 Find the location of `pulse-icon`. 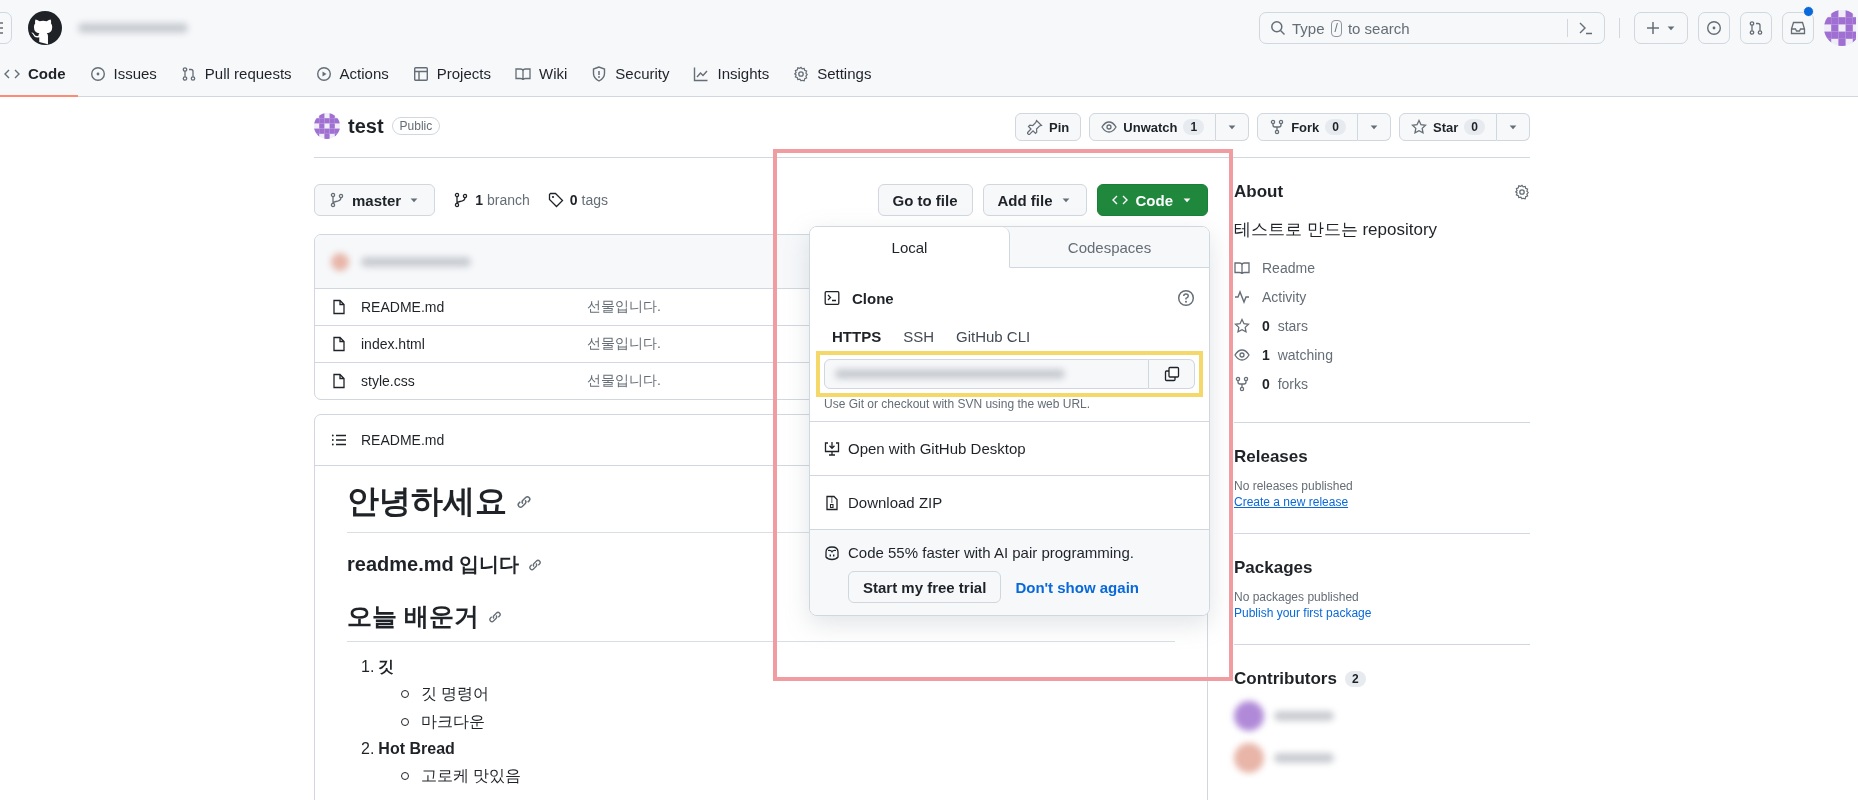

pulse-icon is located at coordinates (1242, 296).